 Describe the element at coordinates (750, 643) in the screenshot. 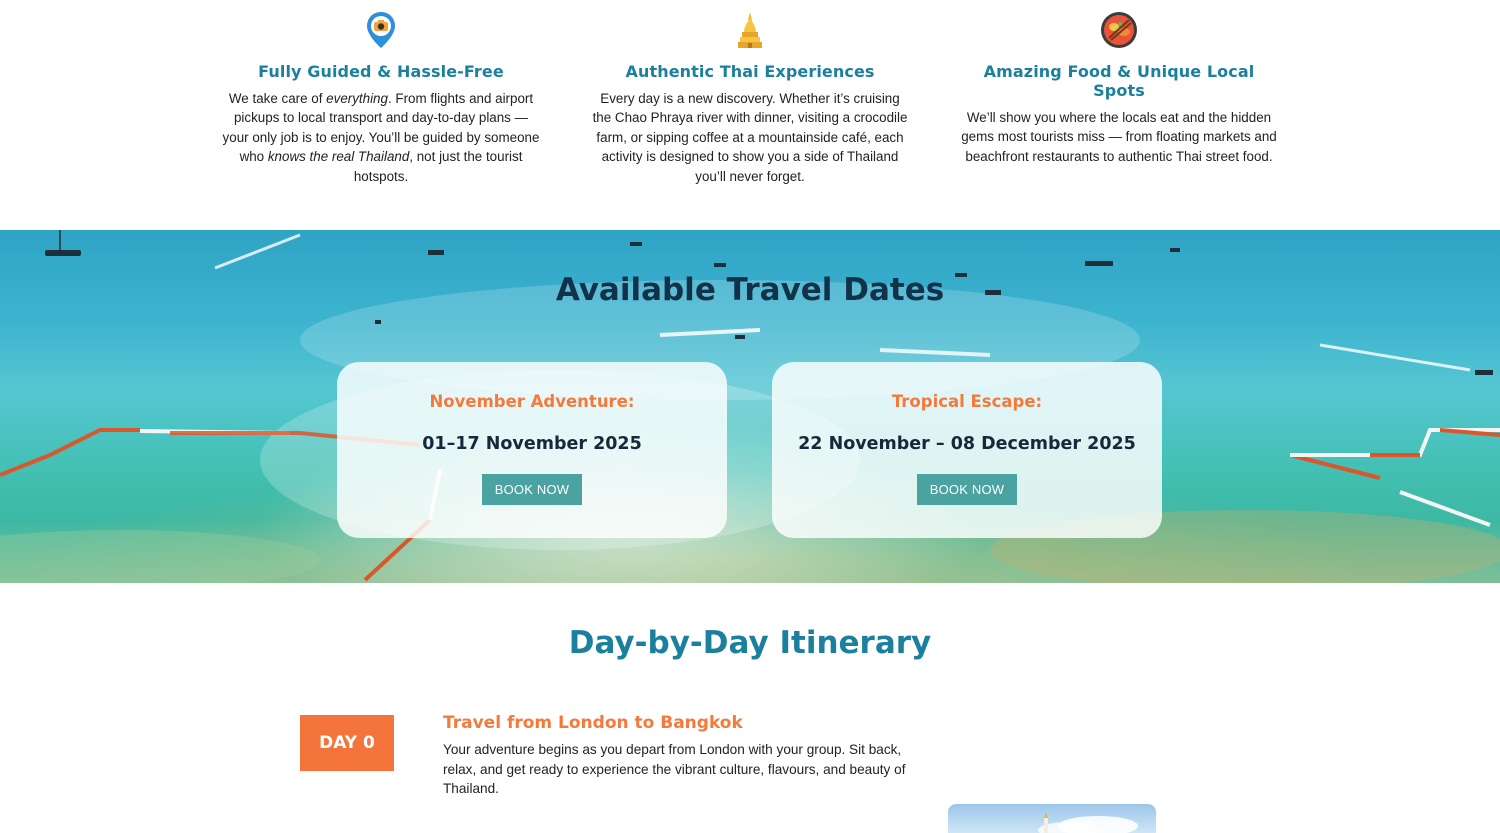

I see `itinerary-heading: Day-by-Day Itinerary` at that location.